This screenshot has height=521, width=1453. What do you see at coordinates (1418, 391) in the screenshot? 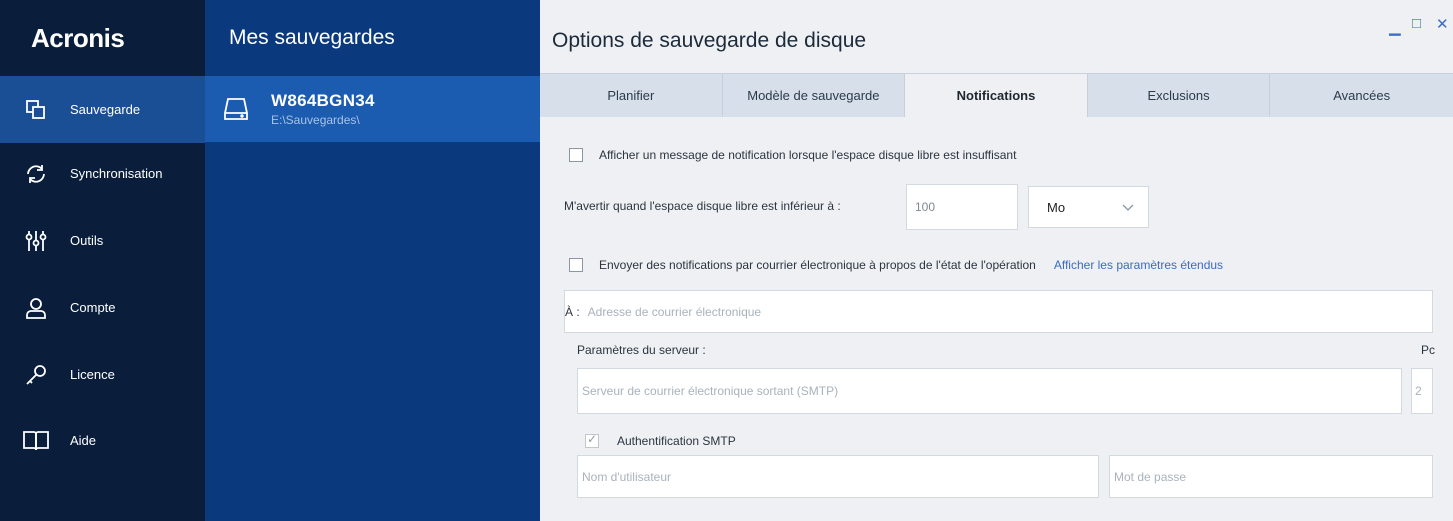
I see `port-value: 2` at bounding box center [1418, 391].